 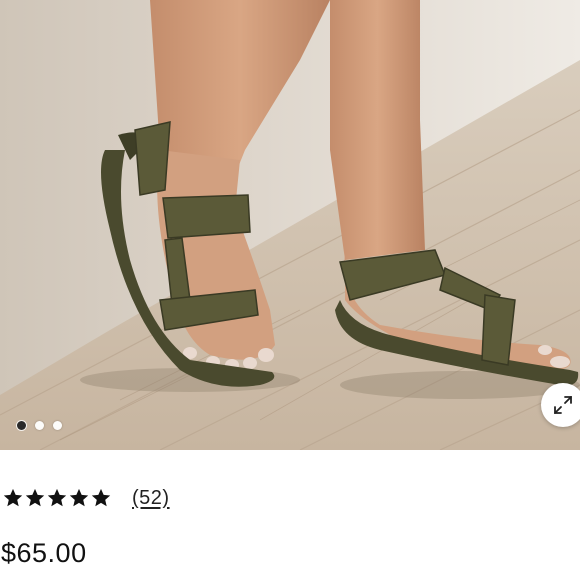 I want to click on carousel-indicators, so click(x=39, y=425).